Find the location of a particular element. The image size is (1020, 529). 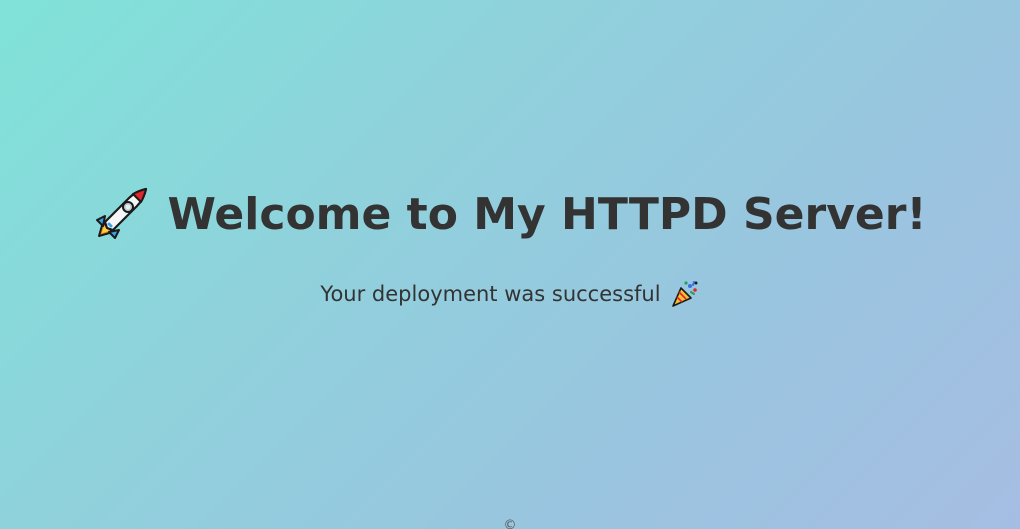

party-popper-icon is located at coordinates (685, 294).